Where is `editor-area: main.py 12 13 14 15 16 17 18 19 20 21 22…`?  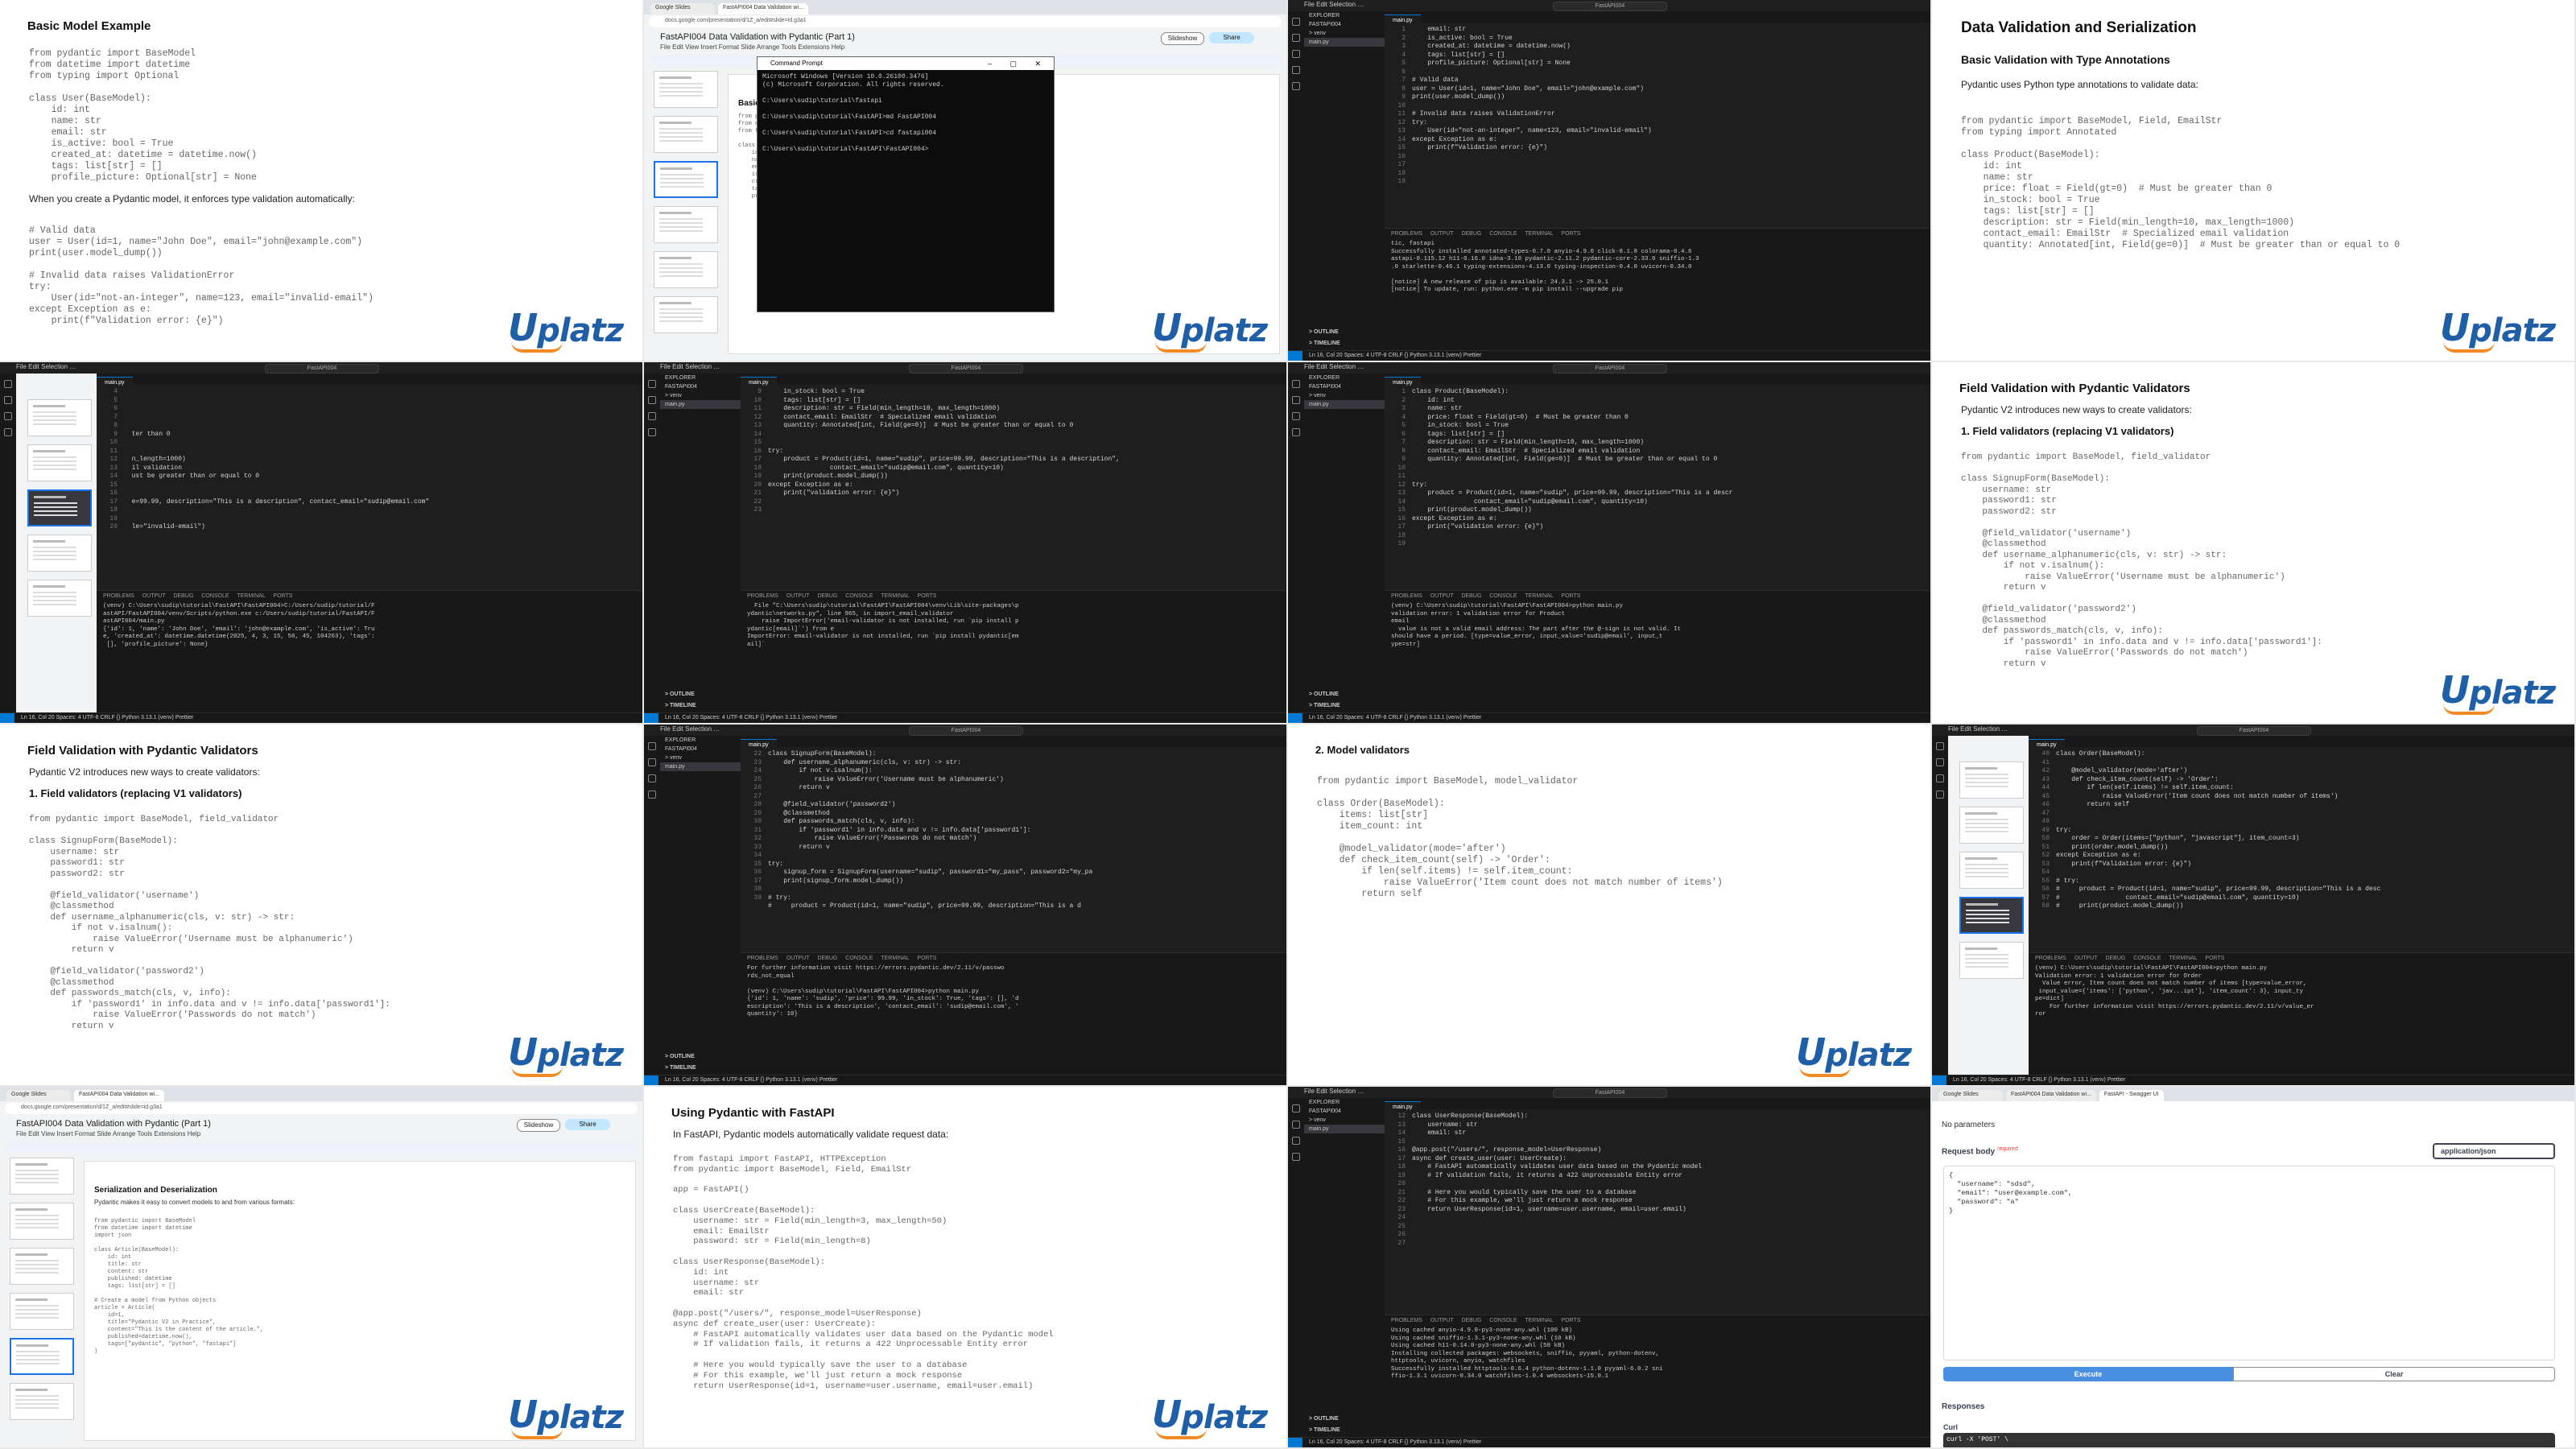 editor-area: main.py 12 13 14 15 16 17 18 19 20 21 22… is located at coordinates (1657, 1268).